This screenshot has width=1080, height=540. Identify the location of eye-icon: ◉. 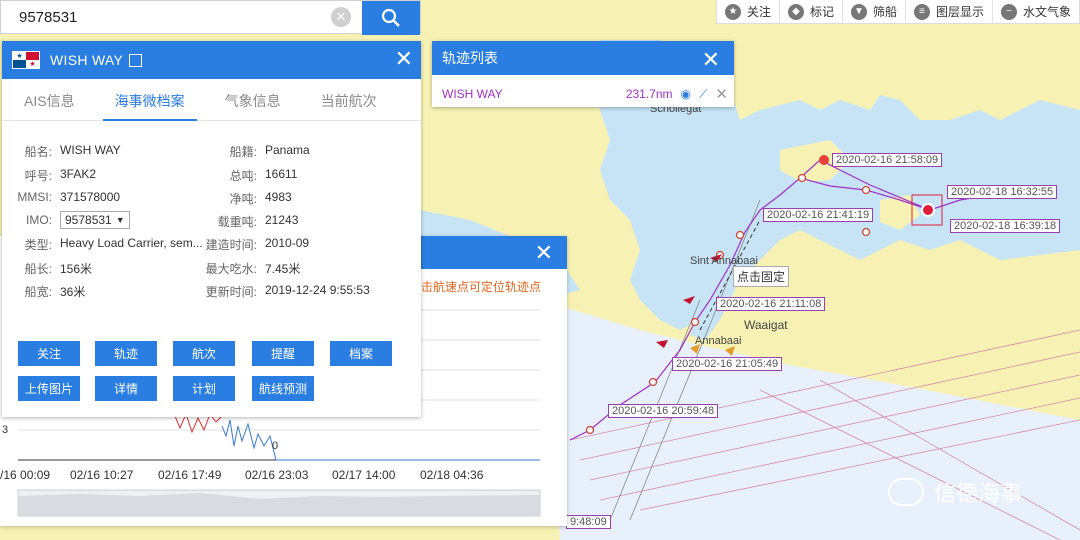
(686, 94).